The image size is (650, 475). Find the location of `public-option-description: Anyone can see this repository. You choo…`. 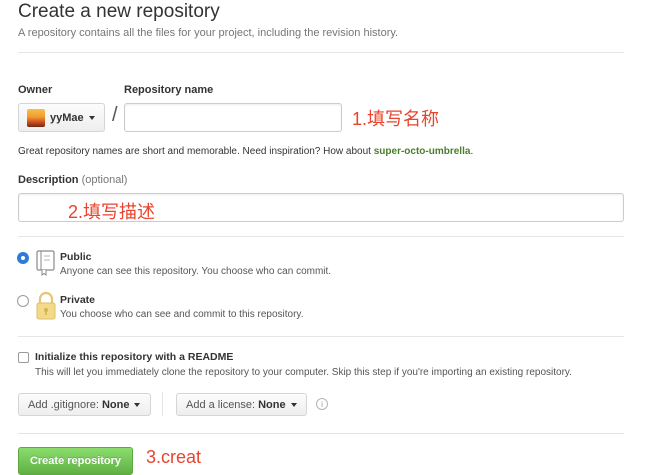

public-option-description: Anyone can see this repository. You choo… is located at coordinates (196, 271).